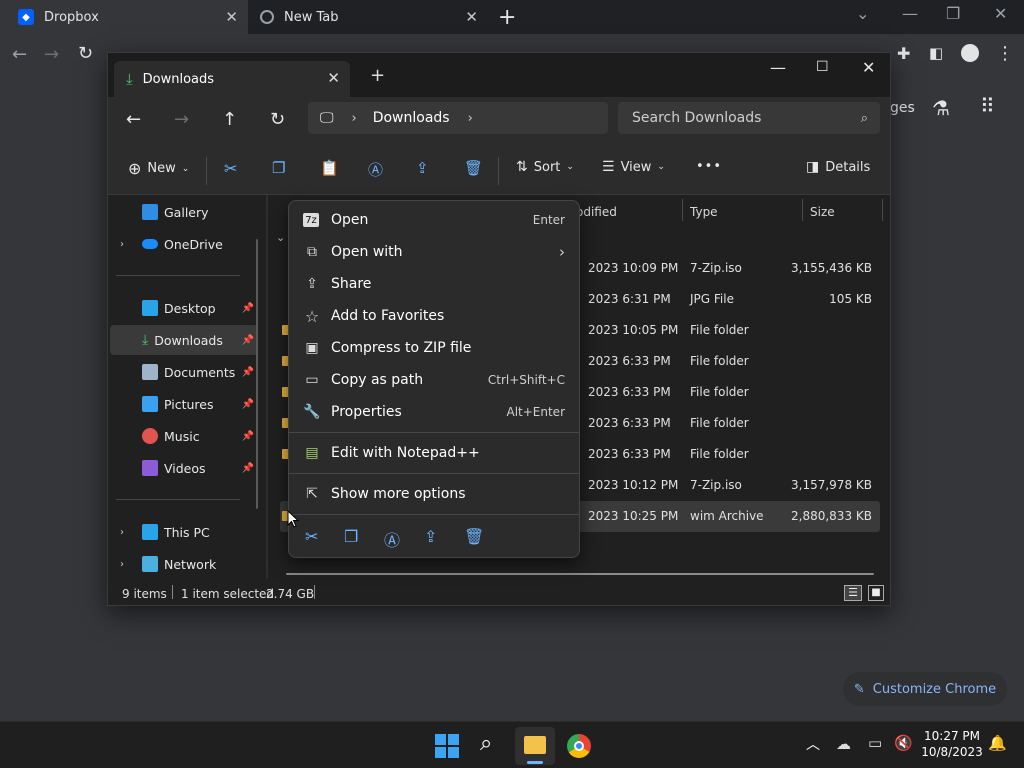  I want to click on sidebar-item-documents: Documents 📌, so click(184, 372).